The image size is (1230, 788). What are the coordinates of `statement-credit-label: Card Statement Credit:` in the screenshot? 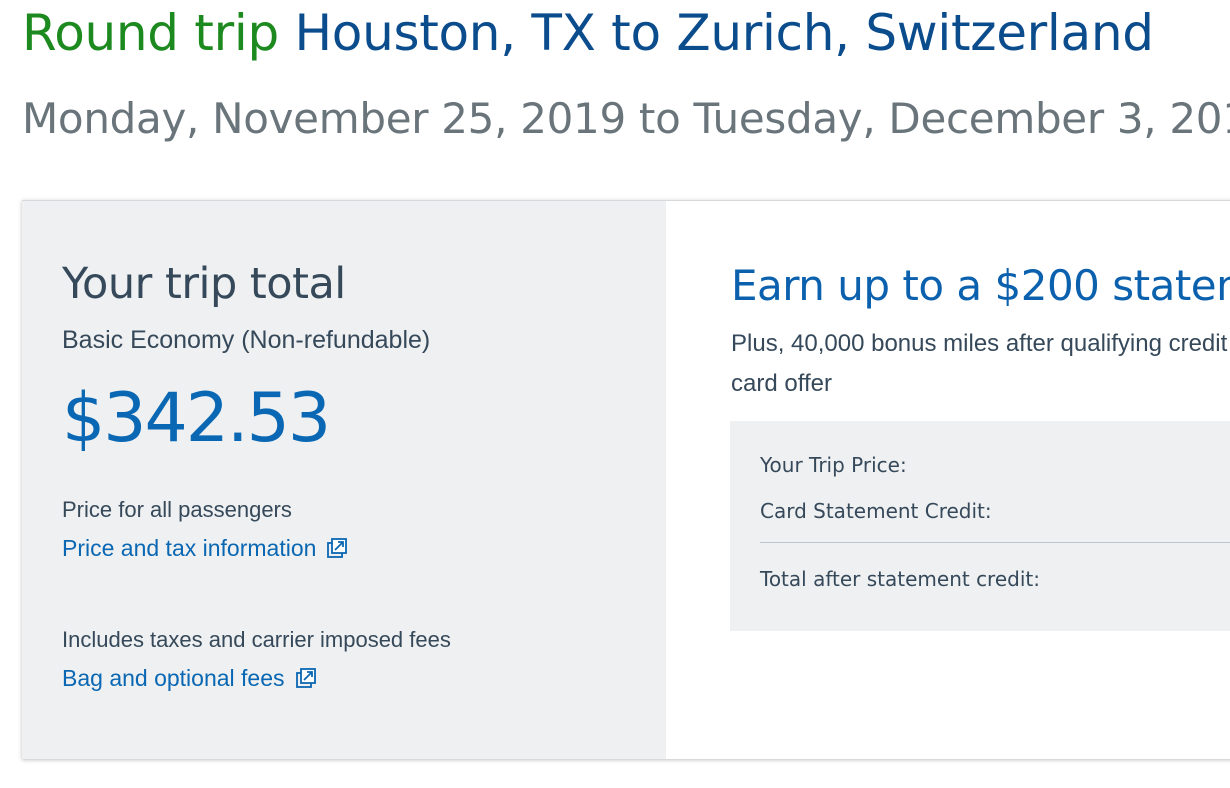 It's located at (876, 511).